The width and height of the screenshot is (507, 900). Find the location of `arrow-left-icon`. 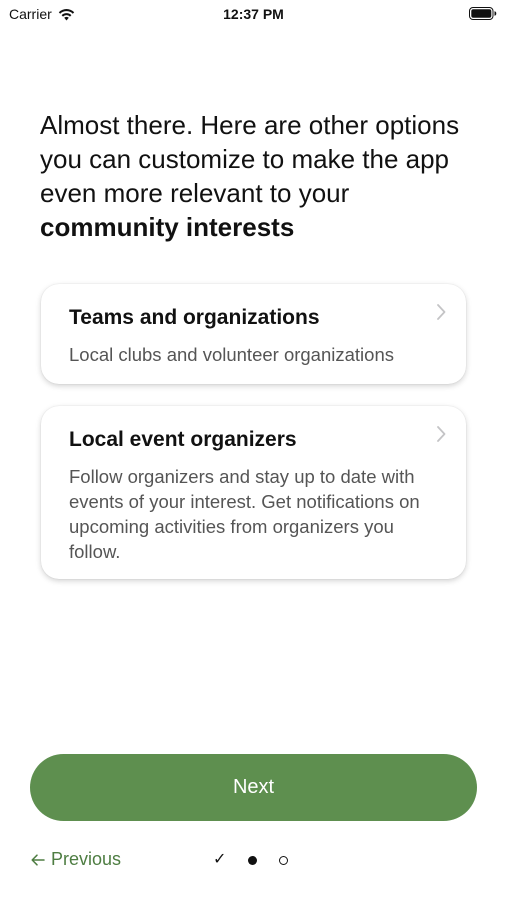

arrow-left-icon is located at coordinates (38, 859).